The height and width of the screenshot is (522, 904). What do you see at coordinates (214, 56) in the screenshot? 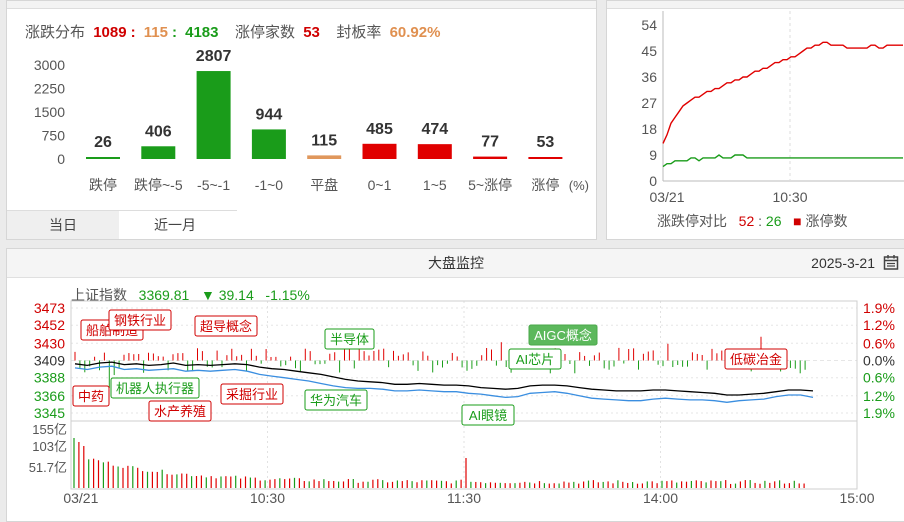
I see `data-label: 2807` at bounding box center [214, 56].